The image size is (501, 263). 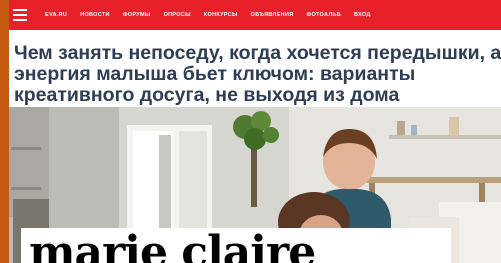 I want to click on nav-item-ads: ОБЪЯВЛЕНИЯ, so click(x=272, y=15).